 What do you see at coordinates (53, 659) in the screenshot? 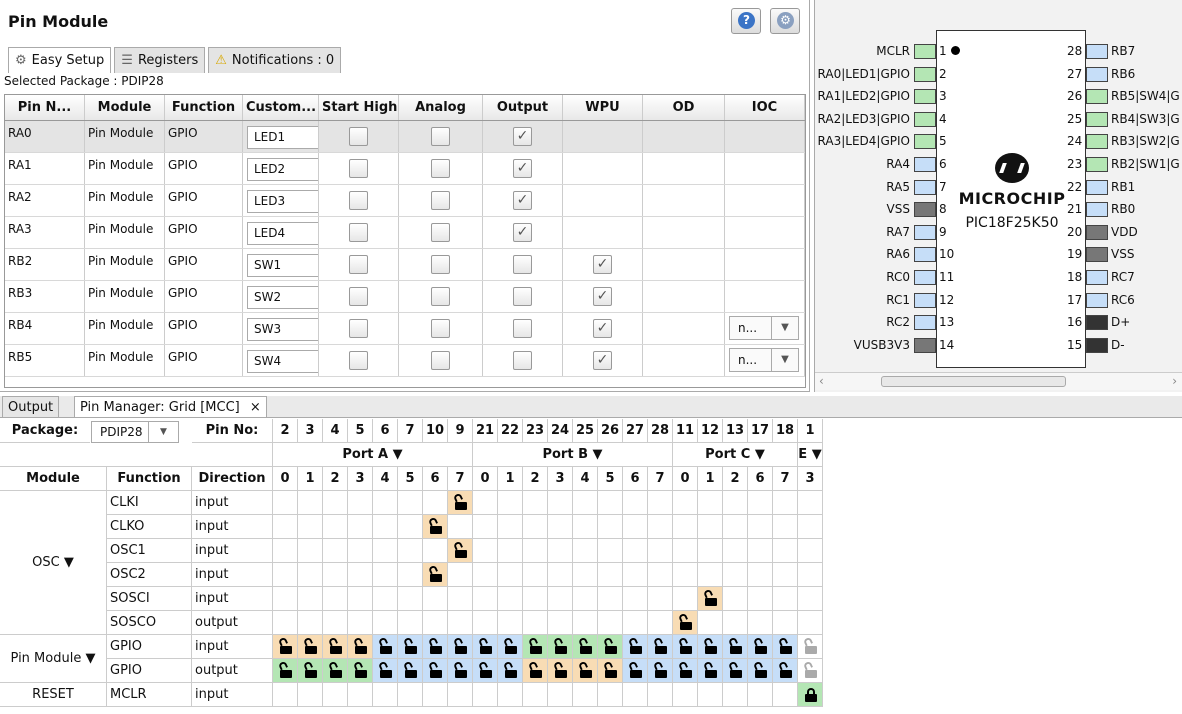
I see `module-group: Pin Module ▼` at bounding box center [53, 659].